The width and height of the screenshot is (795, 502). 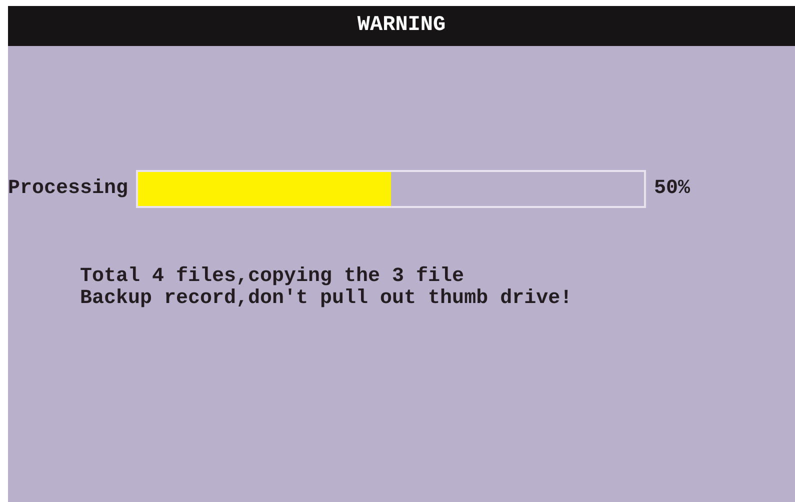 I want to click on progress-label: Processing, so click(x=68, y=189).